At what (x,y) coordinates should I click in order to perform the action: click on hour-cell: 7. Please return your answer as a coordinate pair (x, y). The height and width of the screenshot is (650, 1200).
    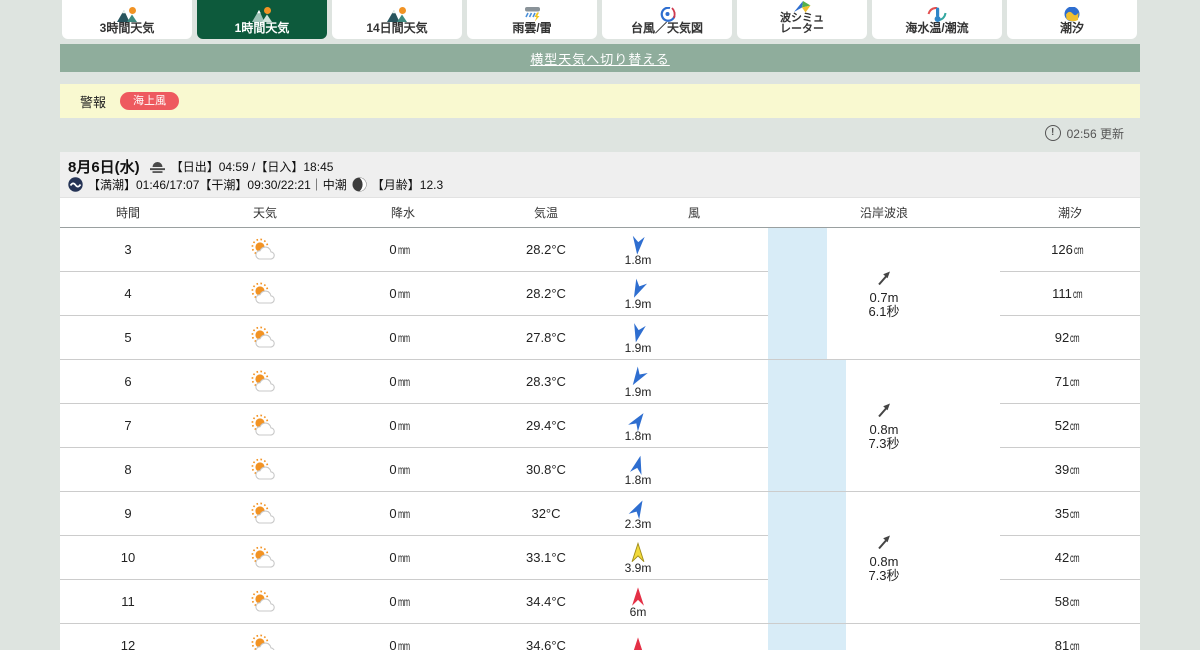
    Looking at the image, I should click on (128, 426).